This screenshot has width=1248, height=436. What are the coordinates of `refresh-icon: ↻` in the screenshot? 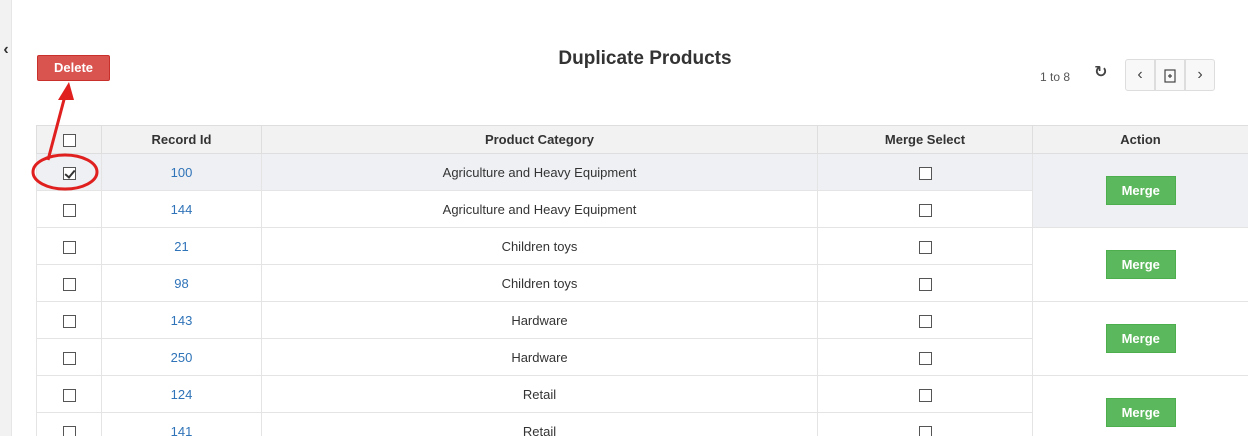 It's located at (1100, 72).